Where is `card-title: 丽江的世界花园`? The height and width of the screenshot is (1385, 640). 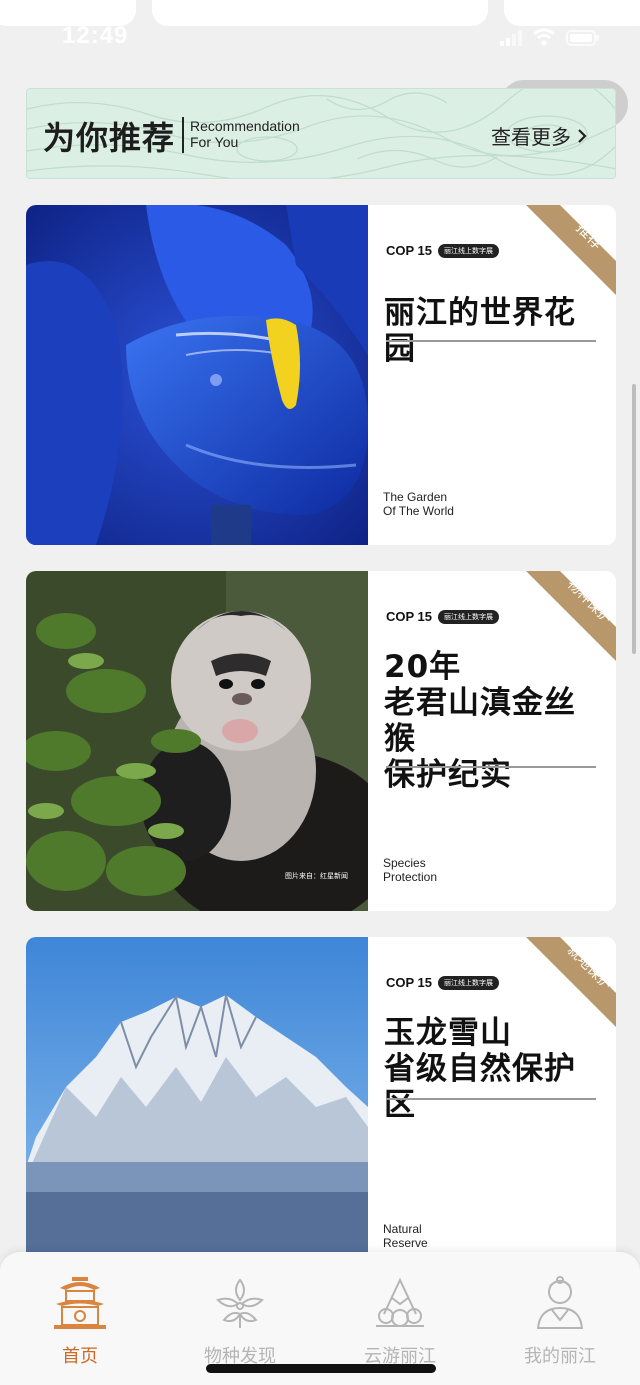 card-title: 丽江的世界花园 is located at coordinates (480, 331).